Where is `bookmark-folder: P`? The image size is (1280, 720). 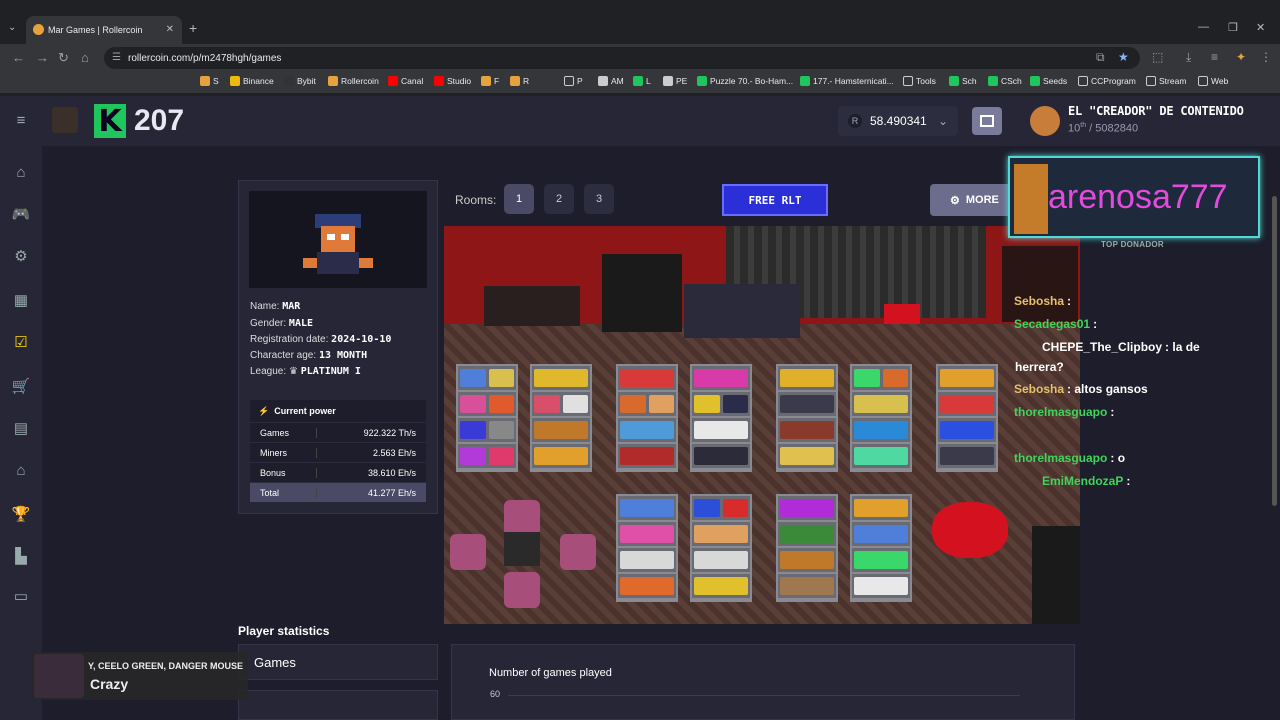
bookmark-folder: P is located at coordinates (573, 81).